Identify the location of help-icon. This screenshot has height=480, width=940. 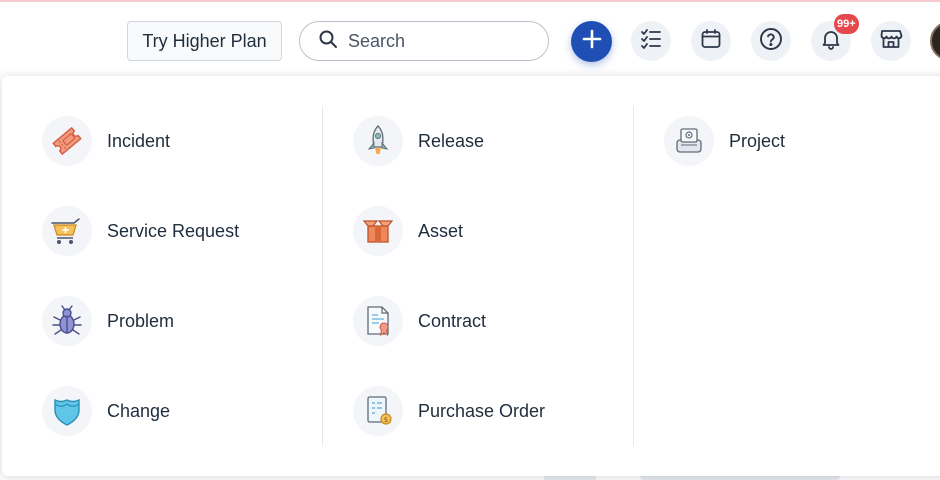
(771, 41).